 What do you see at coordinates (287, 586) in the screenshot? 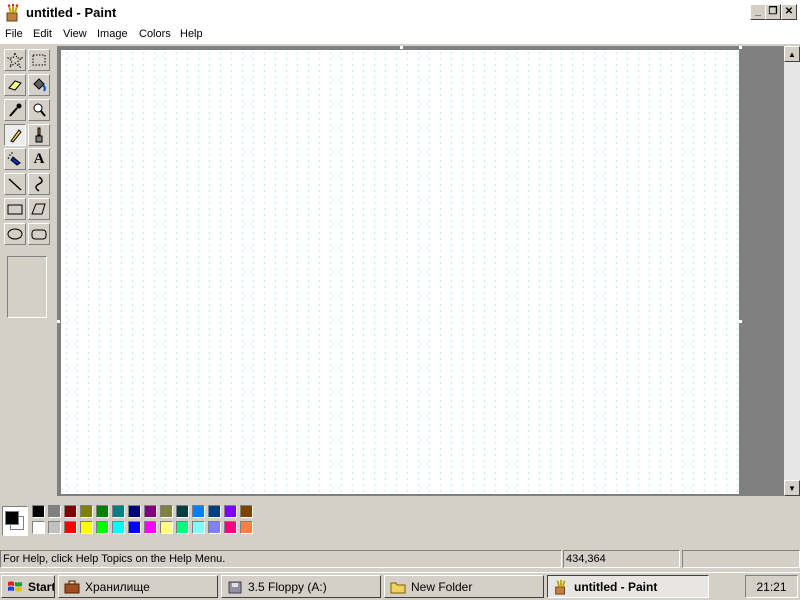
I see `taskbar-item-label: 3.5 Floppy (A:)` at bounding box center [287, 586].